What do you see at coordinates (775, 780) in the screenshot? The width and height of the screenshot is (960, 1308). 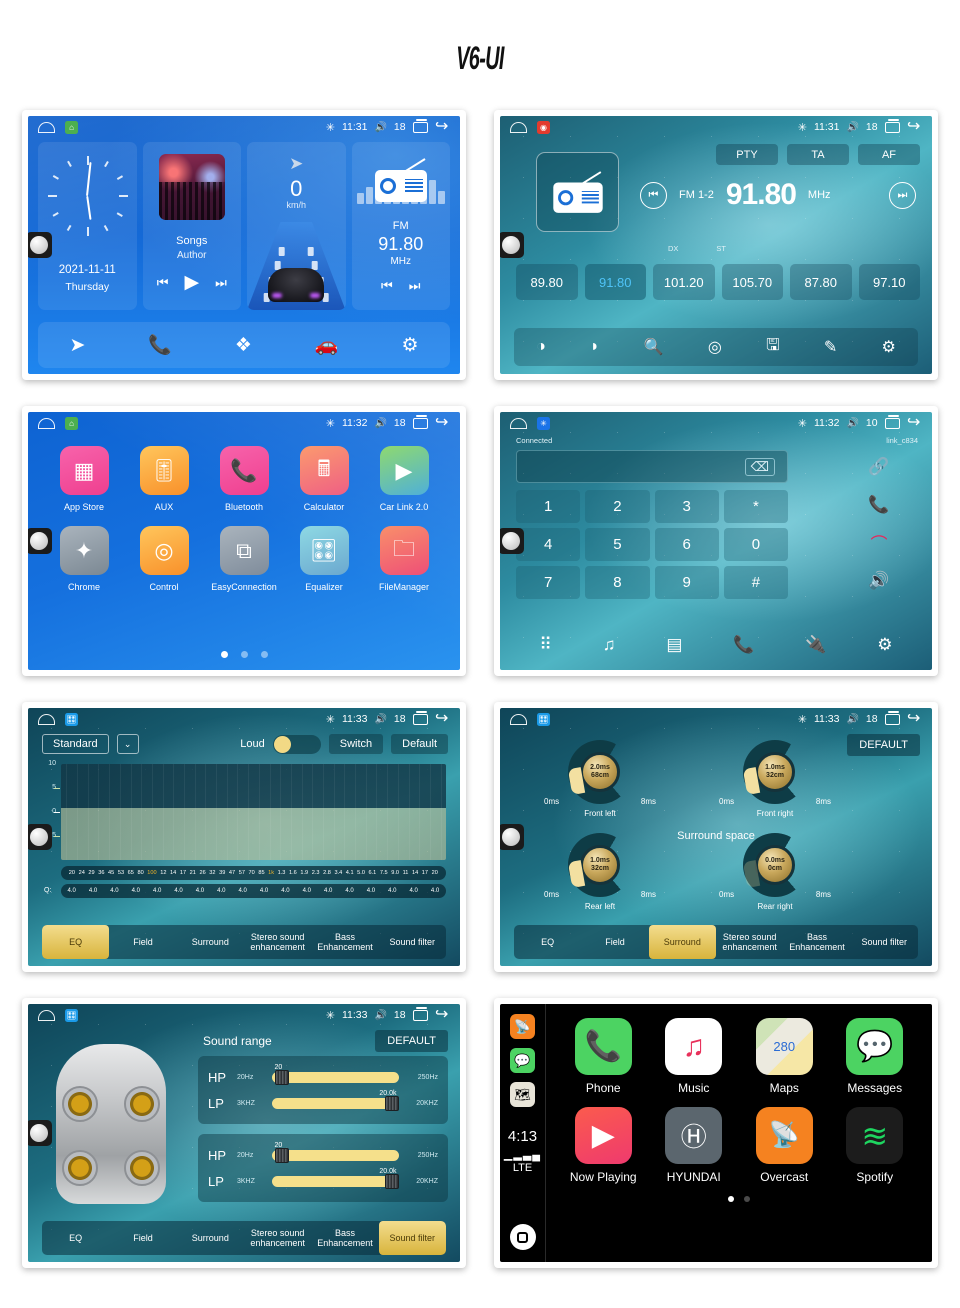 I see `knob-front-right: 1.0ms 32cm 0ms 8ms Front right` at bounding box center [775, 780].